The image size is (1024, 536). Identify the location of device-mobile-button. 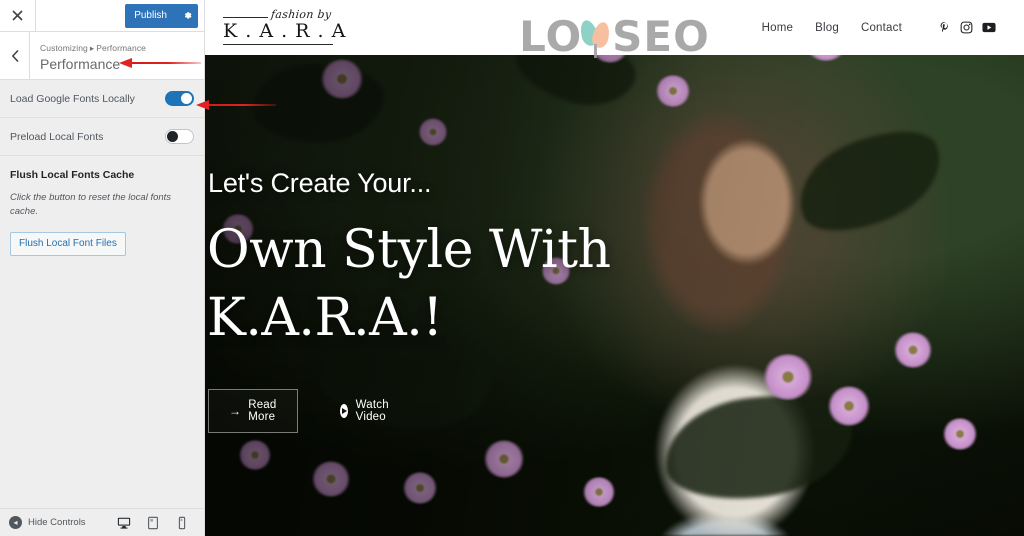
(181, 522).